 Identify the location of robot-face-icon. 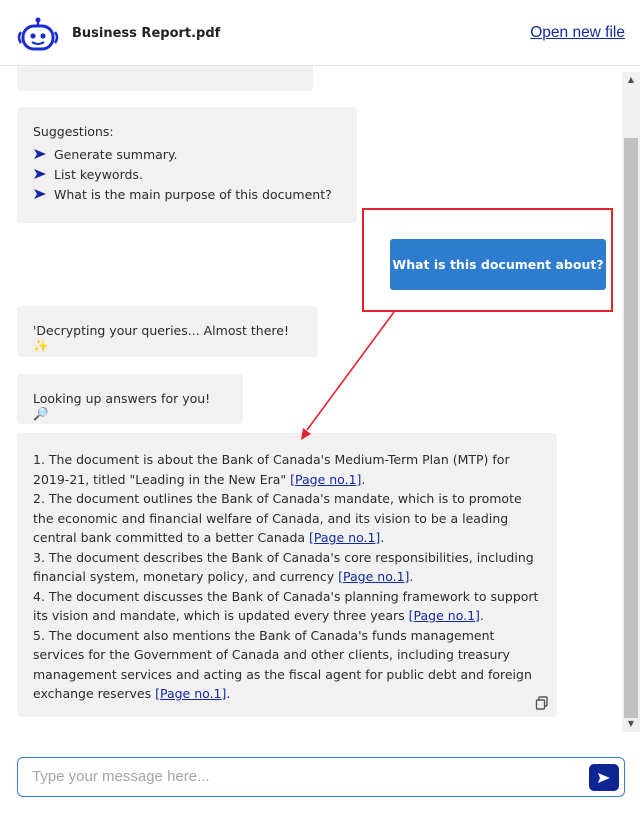
(38, 34).